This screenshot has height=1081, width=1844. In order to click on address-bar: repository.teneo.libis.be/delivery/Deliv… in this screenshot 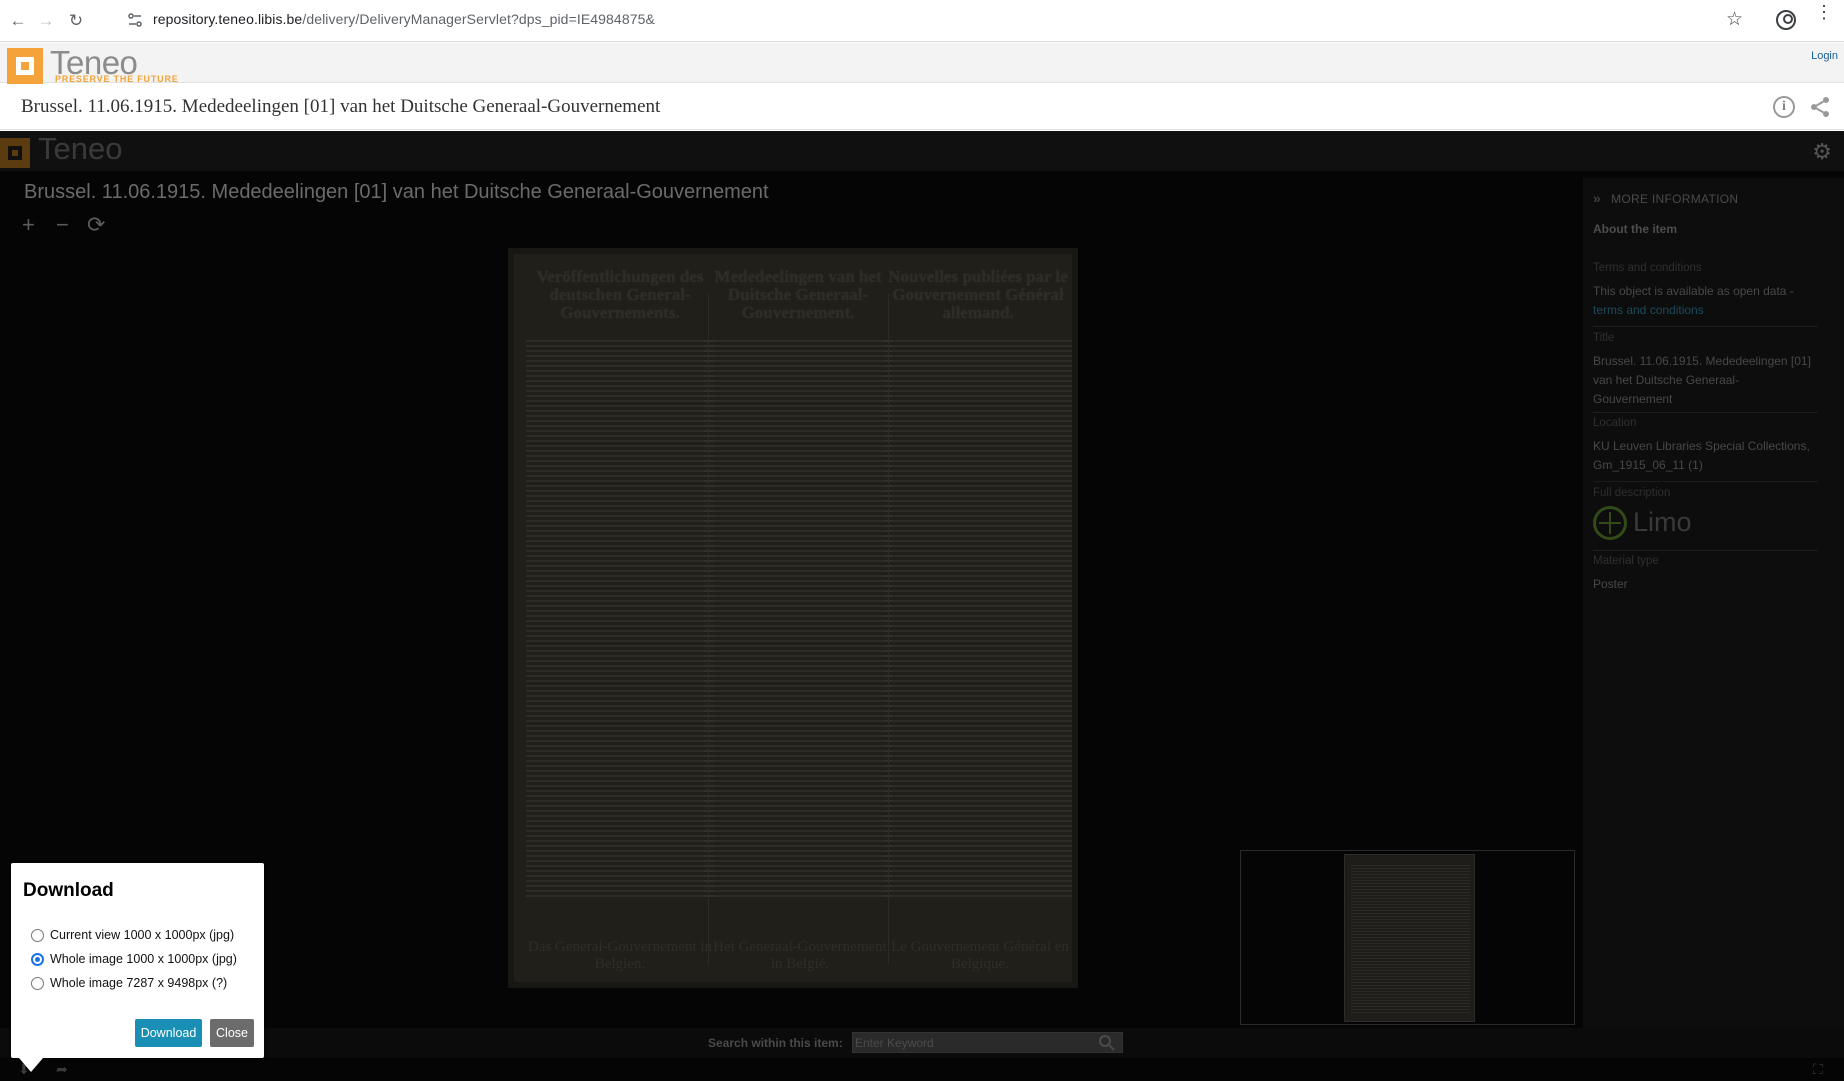, I will do `click(404, 19)`.